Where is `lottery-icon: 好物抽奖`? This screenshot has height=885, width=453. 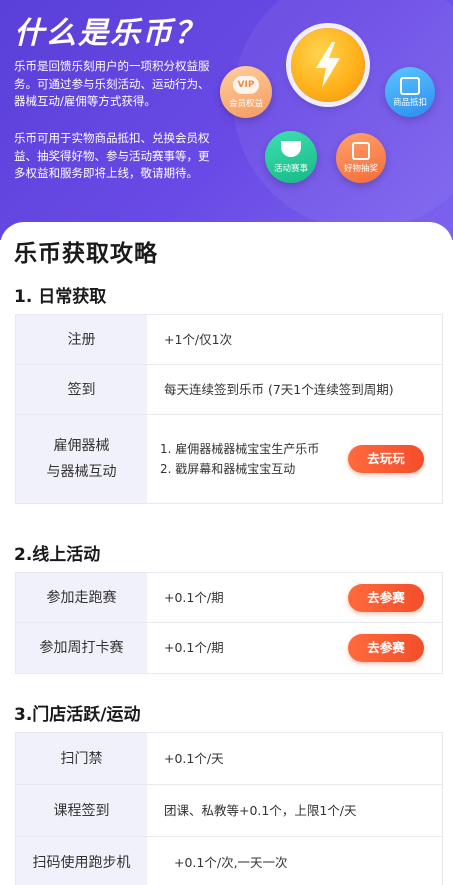 lottery-icon: 好物抽奖 is located at coordinates (361, 158).